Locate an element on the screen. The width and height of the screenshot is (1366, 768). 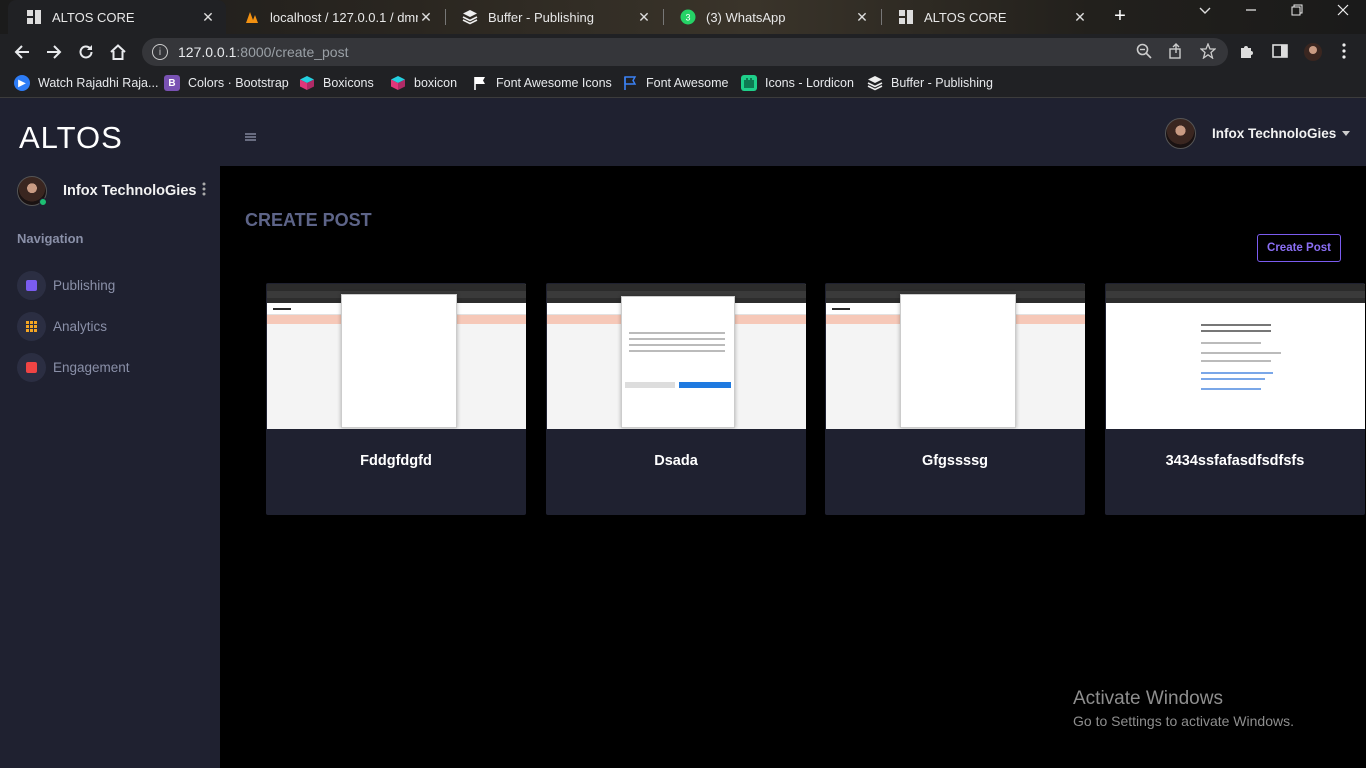
bookmark-bootstrap-colors: B Colors · Bootstrap is located at coordinates (226, 83).